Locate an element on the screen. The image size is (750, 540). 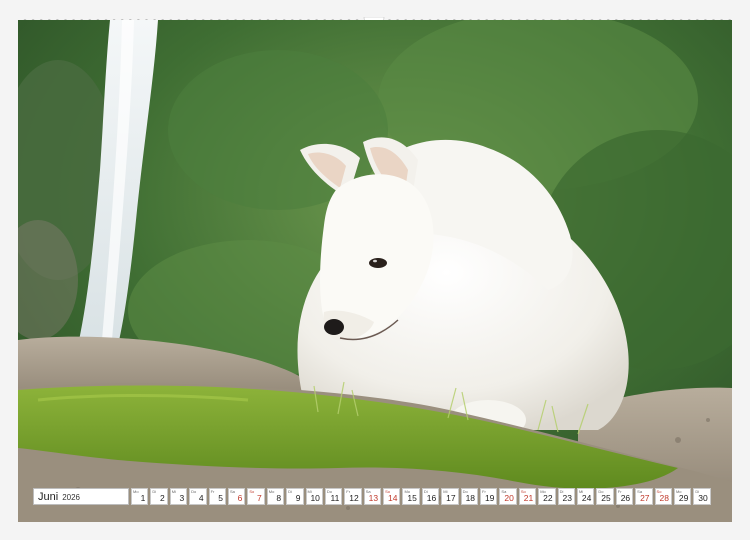
day-number: 3 is located at coordinates (182, 498).